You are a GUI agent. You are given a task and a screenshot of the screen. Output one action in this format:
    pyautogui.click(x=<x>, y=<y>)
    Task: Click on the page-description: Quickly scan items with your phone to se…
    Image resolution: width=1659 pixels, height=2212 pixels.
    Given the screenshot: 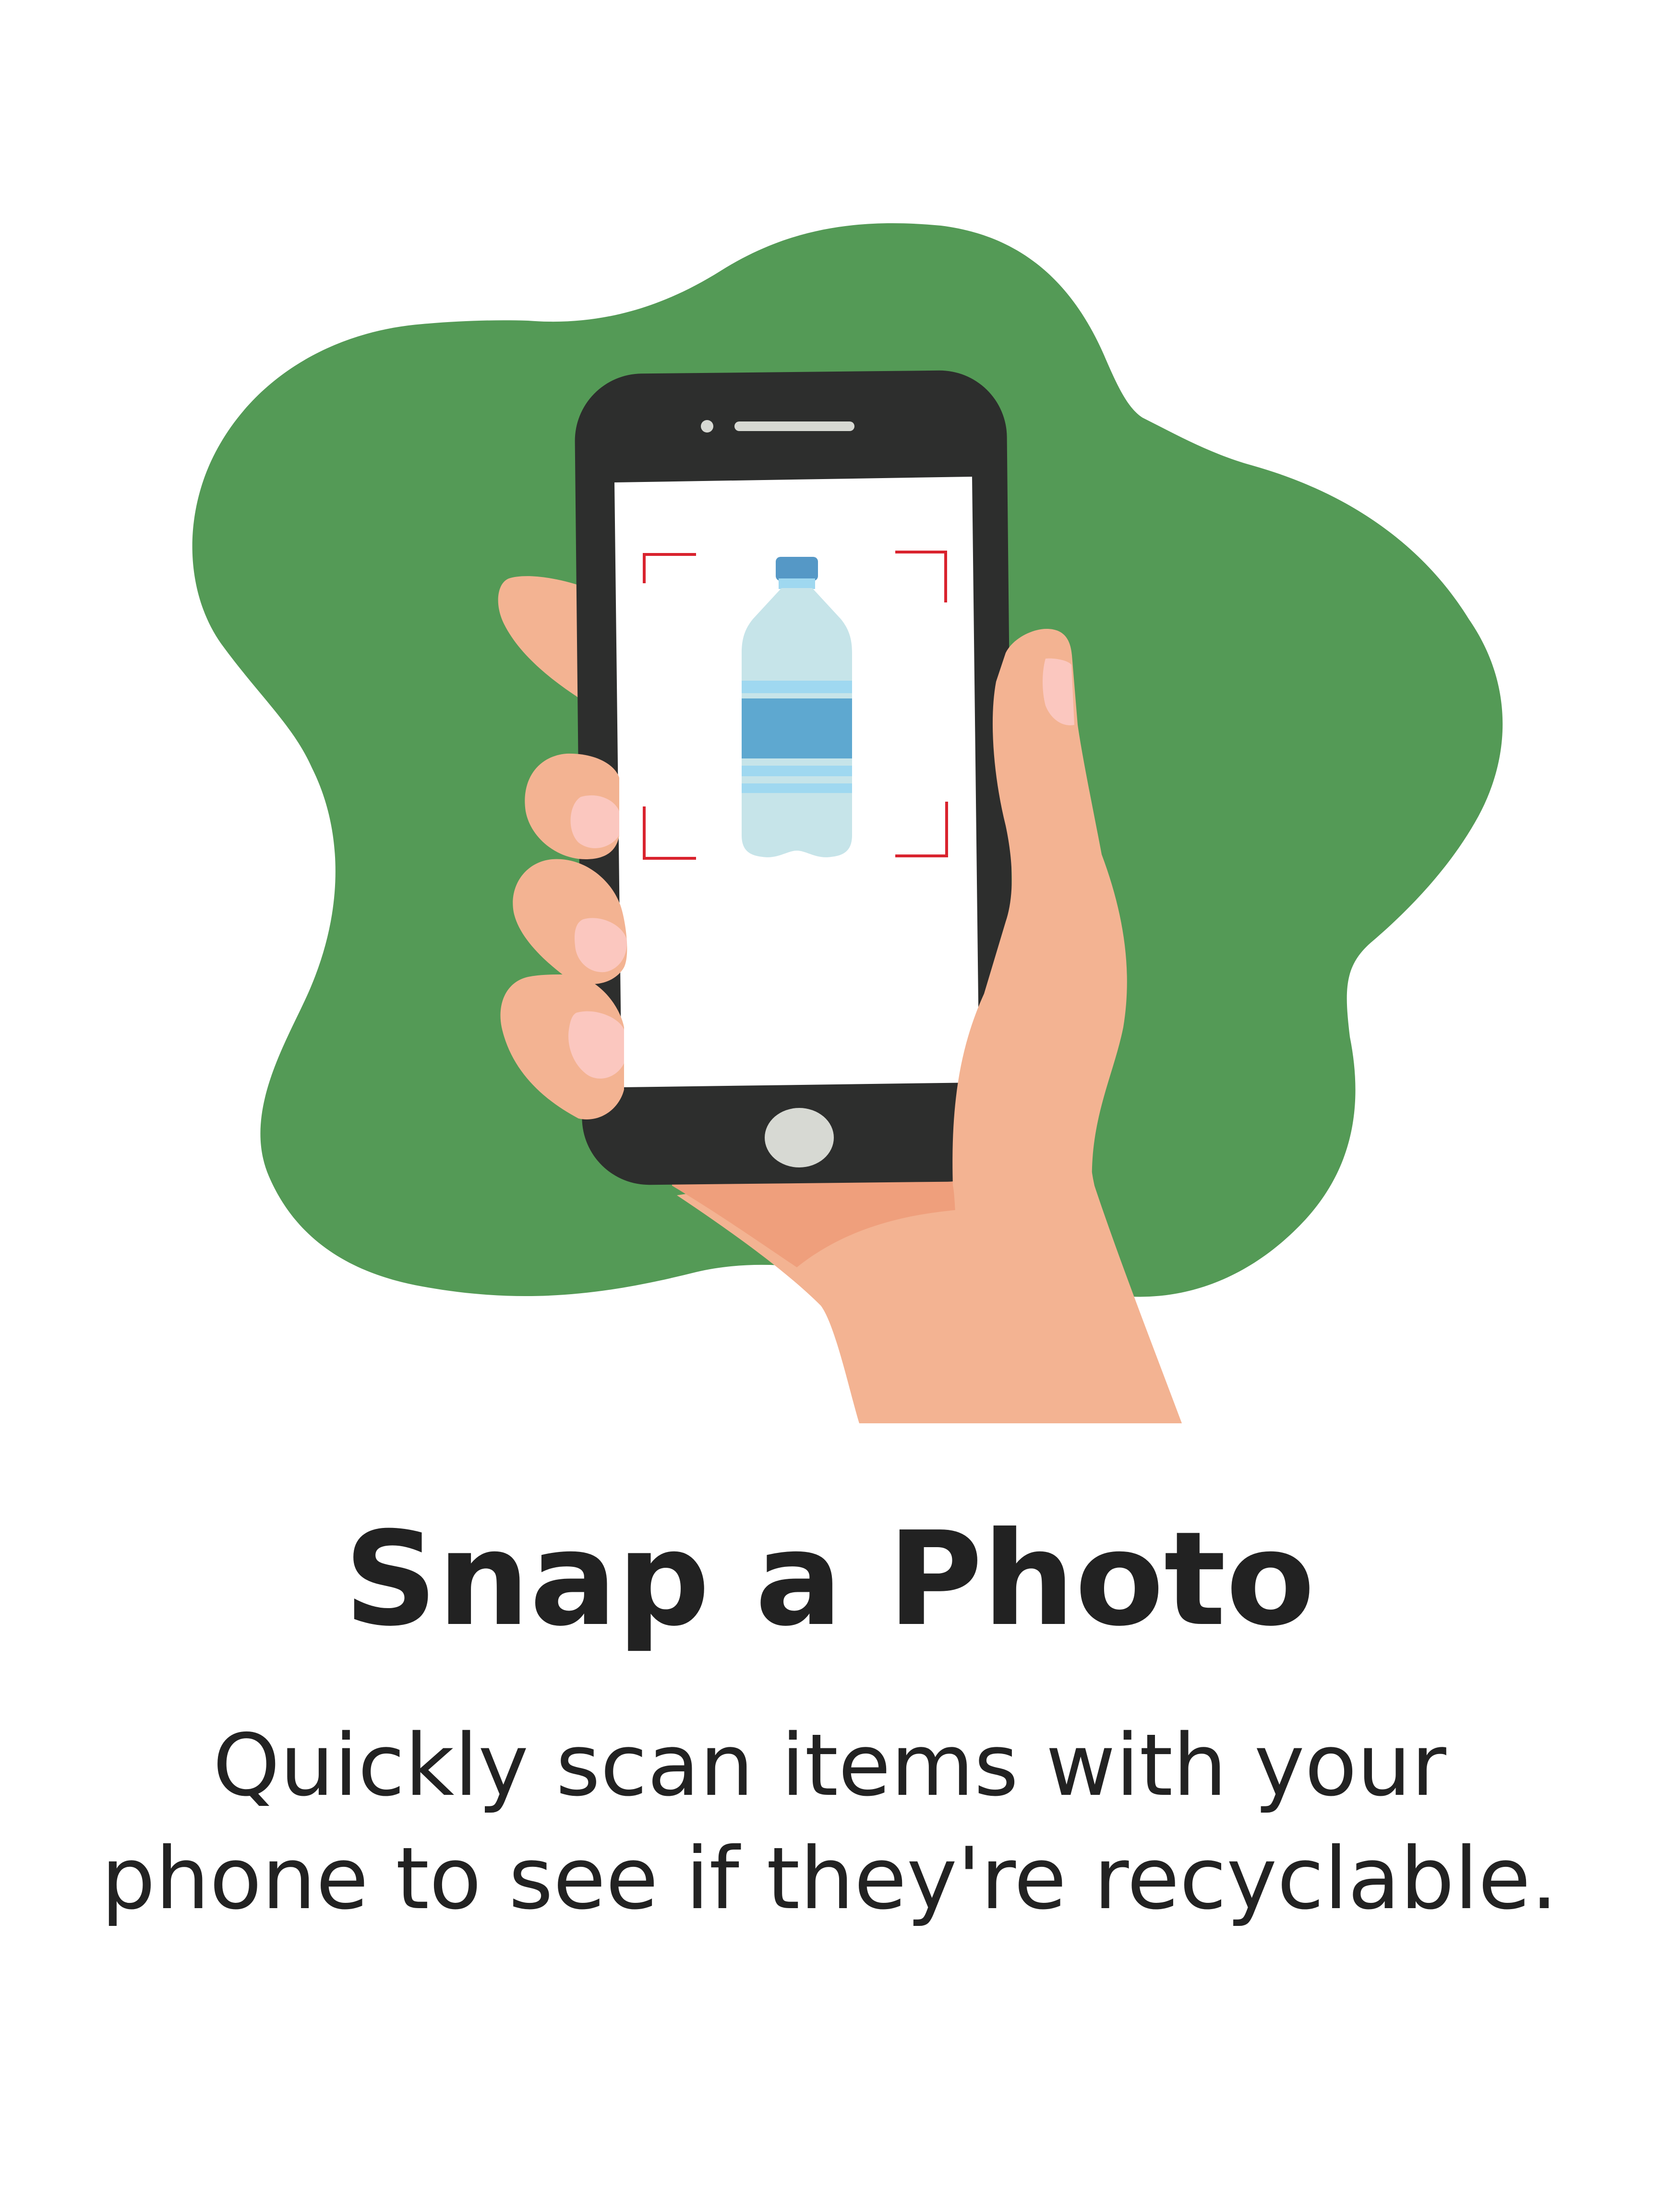 What is the action you would take?
    pyautogui.click(x=829, y=1822)
    